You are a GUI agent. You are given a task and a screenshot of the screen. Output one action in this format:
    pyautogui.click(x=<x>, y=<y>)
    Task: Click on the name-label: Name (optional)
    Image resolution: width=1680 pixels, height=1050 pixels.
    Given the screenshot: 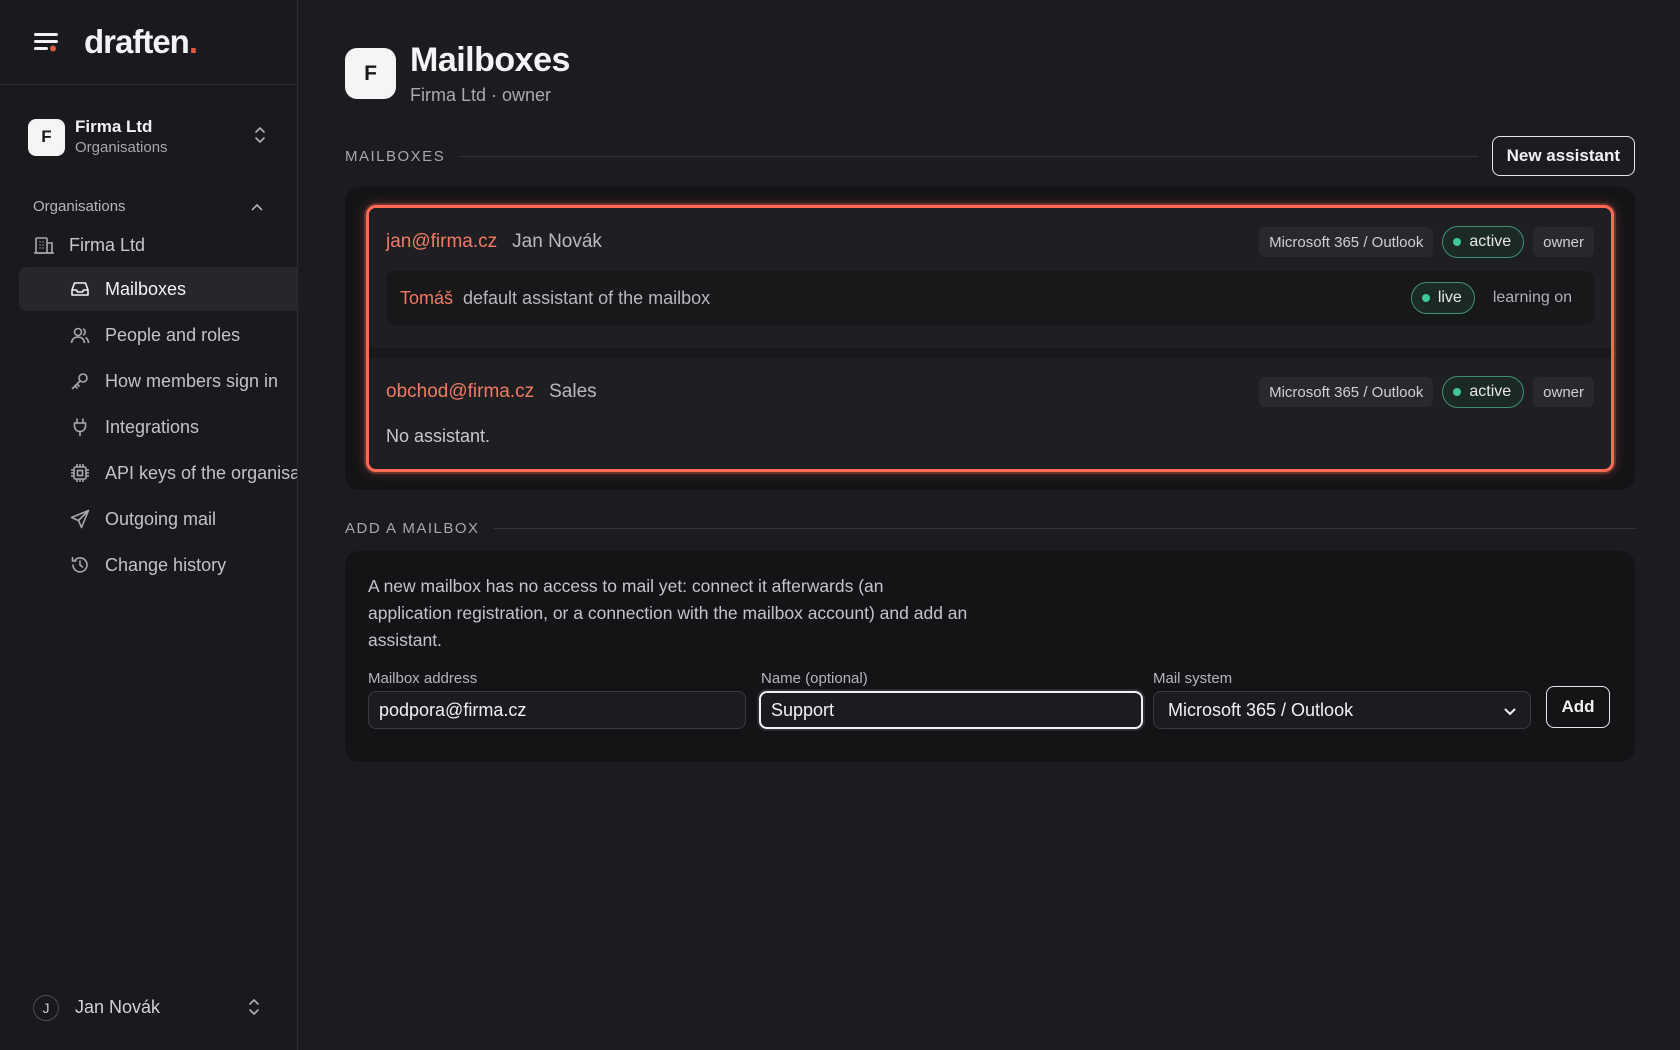 What is the action you would take?
    pyautogui.click(x=814, y=678)
    